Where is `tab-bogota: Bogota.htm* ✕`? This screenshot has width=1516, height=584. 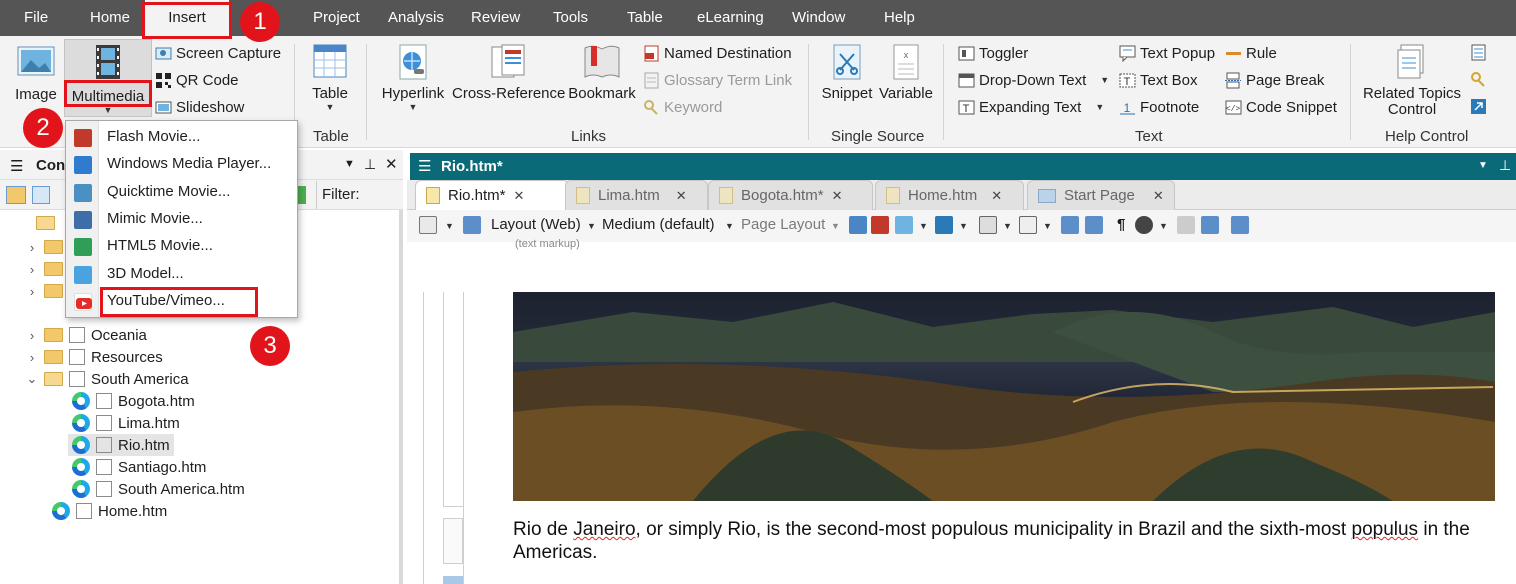 tab-bogota: Bogota.htm* ✕ is located at coordinates (790, 195).